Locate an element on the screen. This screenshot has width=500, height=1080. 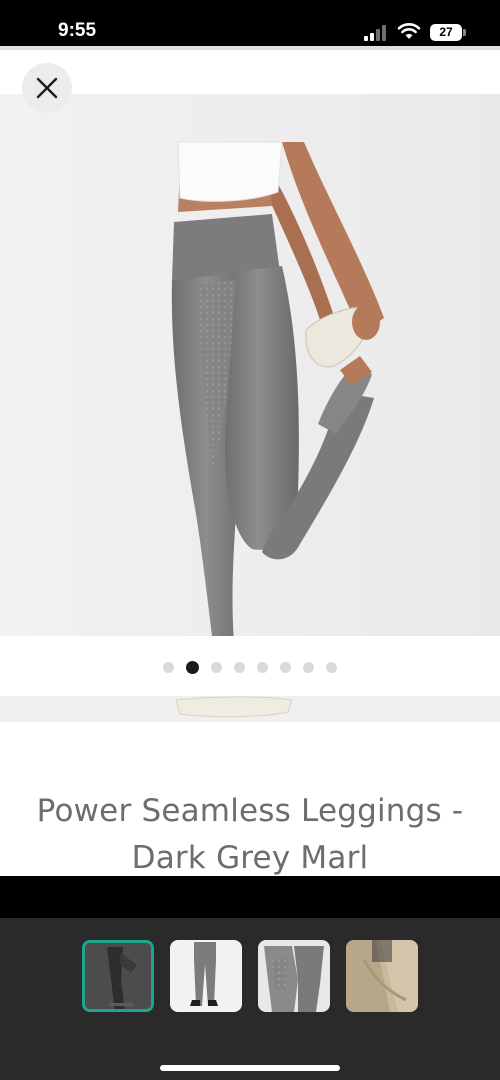
close-icon is located at coordinates (47, 88).